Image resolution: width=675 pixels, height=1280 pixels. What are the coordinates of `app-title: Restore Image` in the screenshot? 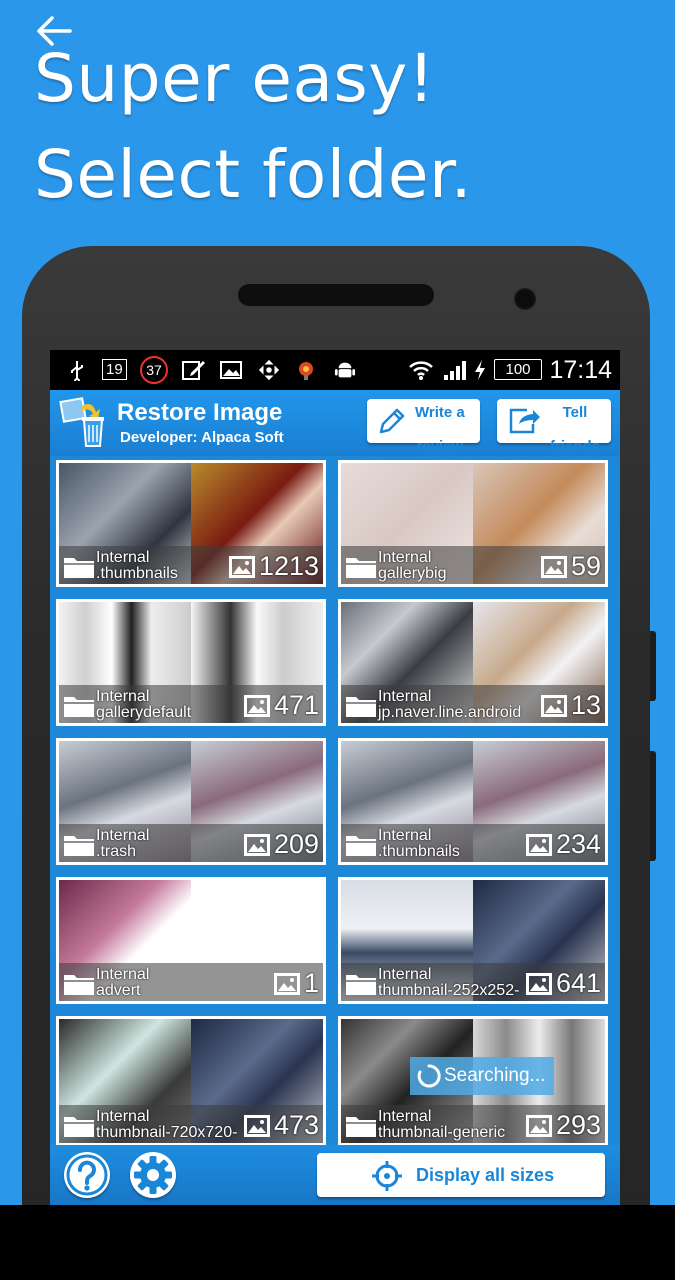 It's located at (200, 412).